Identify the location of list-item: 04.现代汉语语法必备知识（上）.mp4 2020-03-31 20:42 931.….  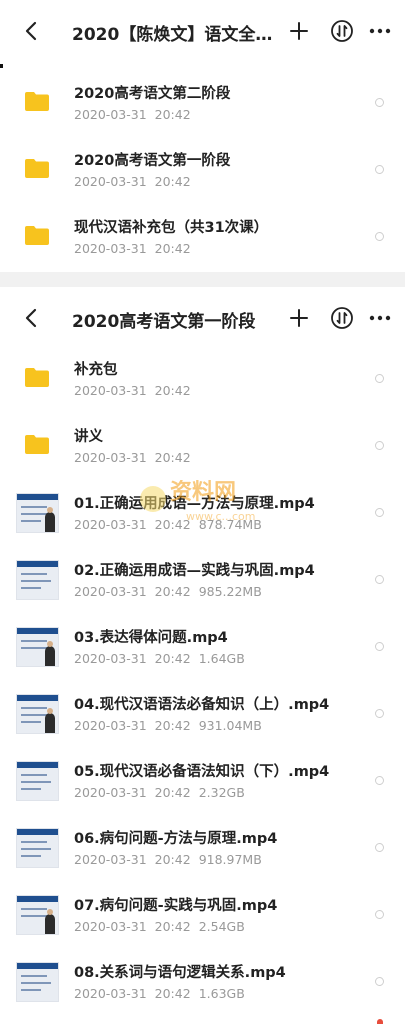
(202, 714).